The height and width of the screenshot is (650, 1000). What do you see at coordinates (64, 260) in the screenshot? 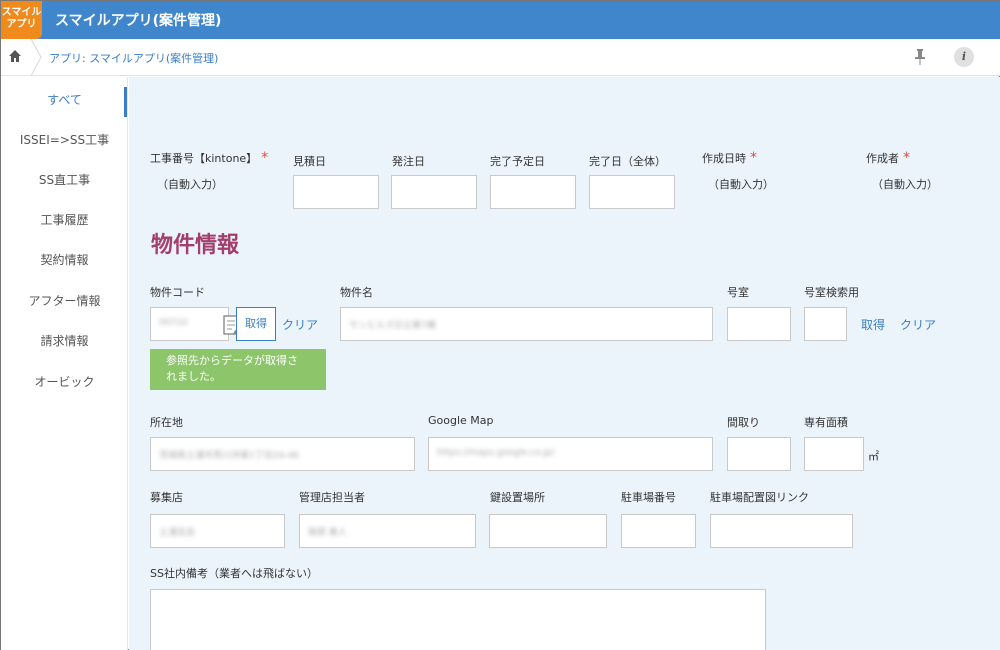
I see `sidebar-item-contract: 契約情報` at bounding box center [64, 260].